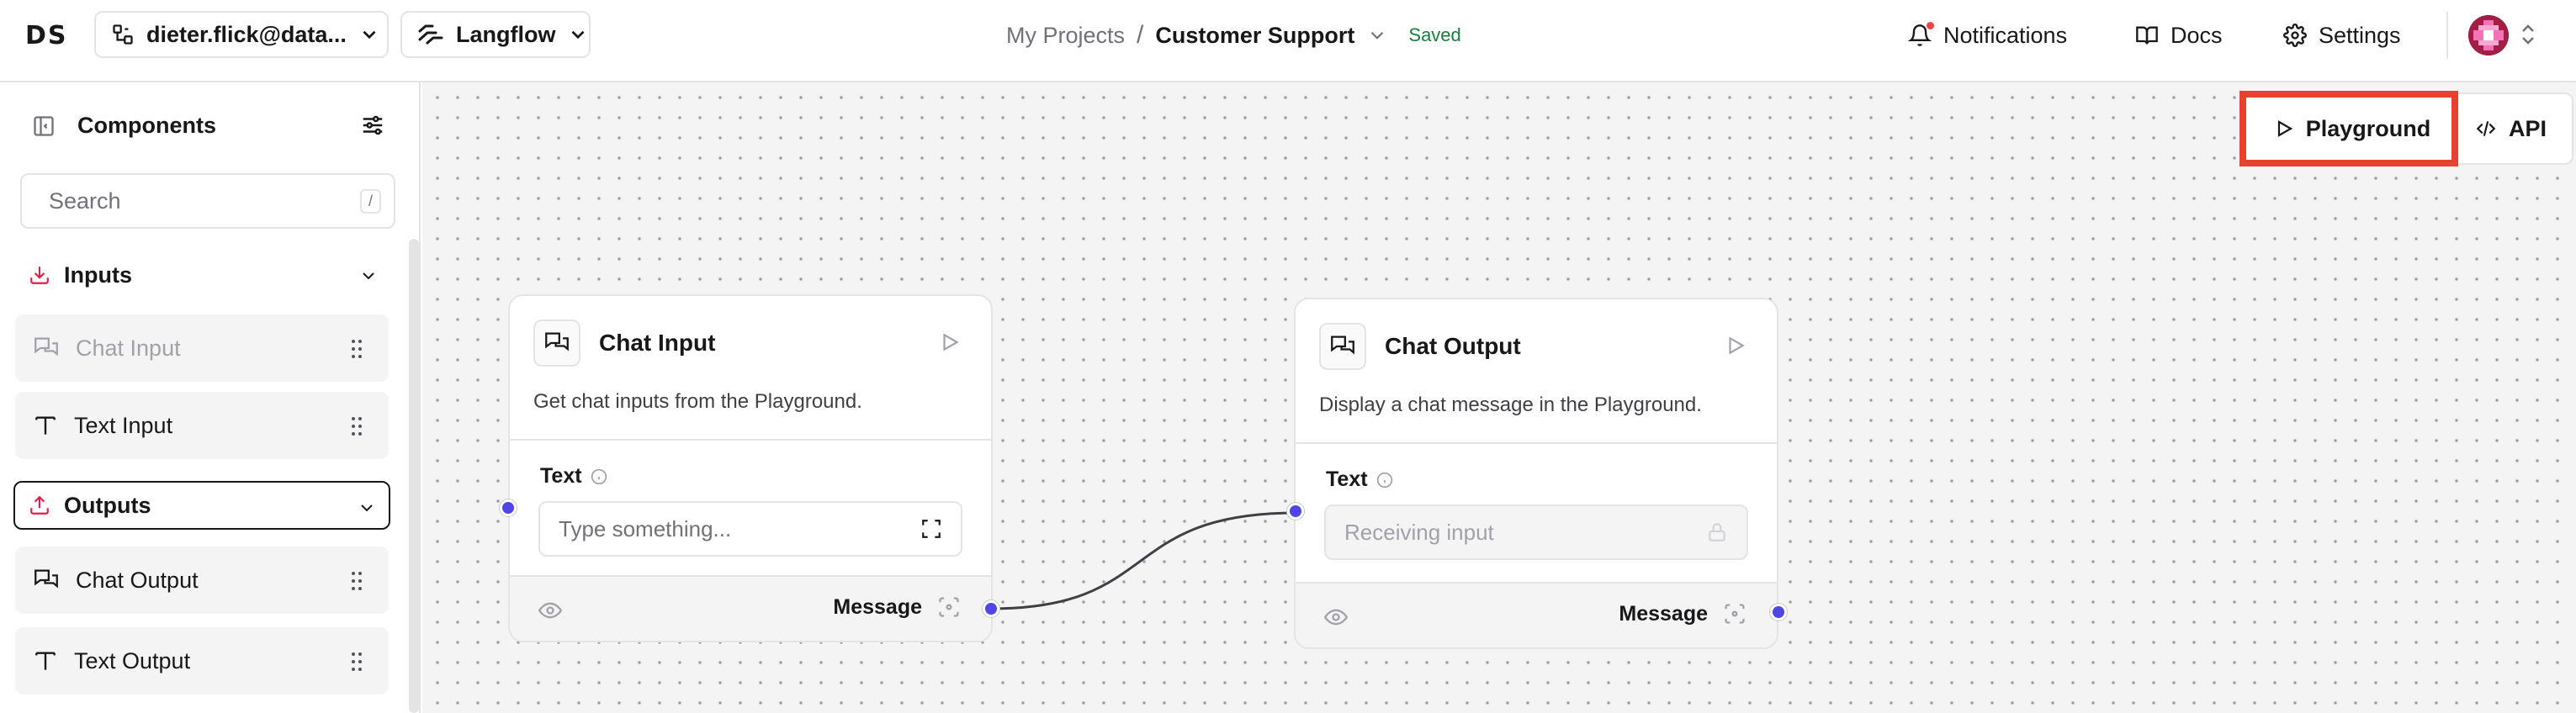 This screenshot has height=713, width=2576. Describe the element at coordinates (202, 425) in the screenshot. I see `component-text-input: Text Input` at that location.